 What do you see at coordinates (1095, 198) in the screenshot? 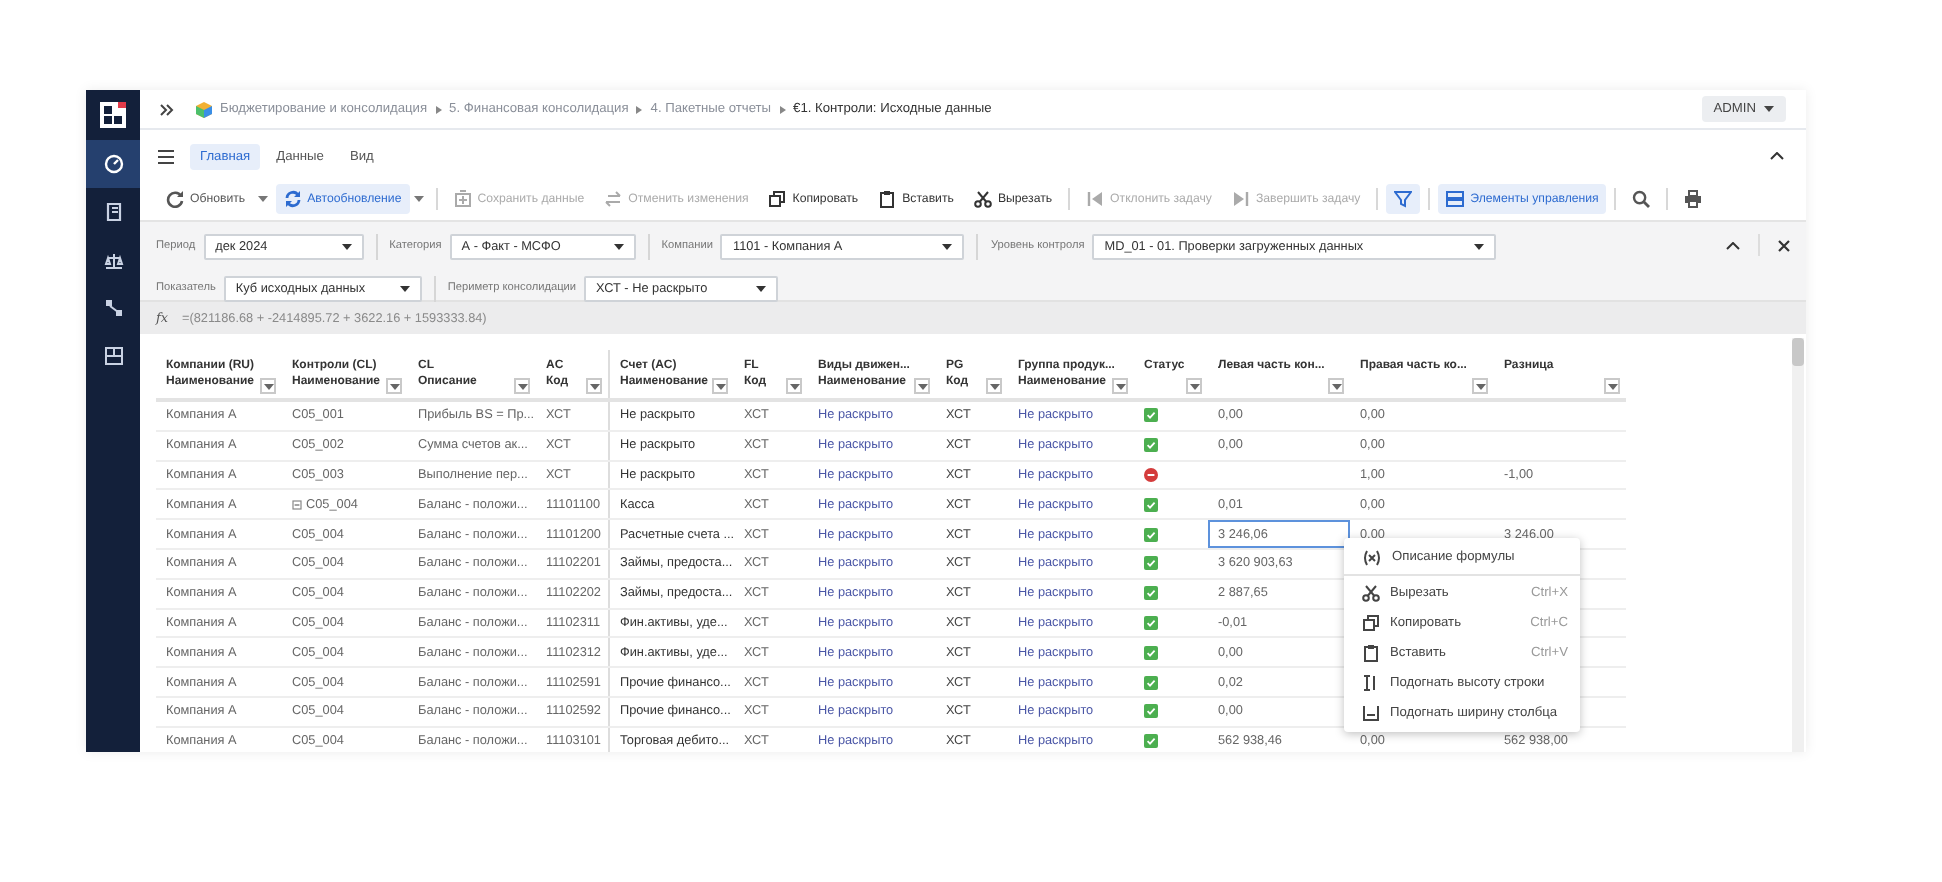
I see `step-back-icon` at bounding box center [1095, 198].